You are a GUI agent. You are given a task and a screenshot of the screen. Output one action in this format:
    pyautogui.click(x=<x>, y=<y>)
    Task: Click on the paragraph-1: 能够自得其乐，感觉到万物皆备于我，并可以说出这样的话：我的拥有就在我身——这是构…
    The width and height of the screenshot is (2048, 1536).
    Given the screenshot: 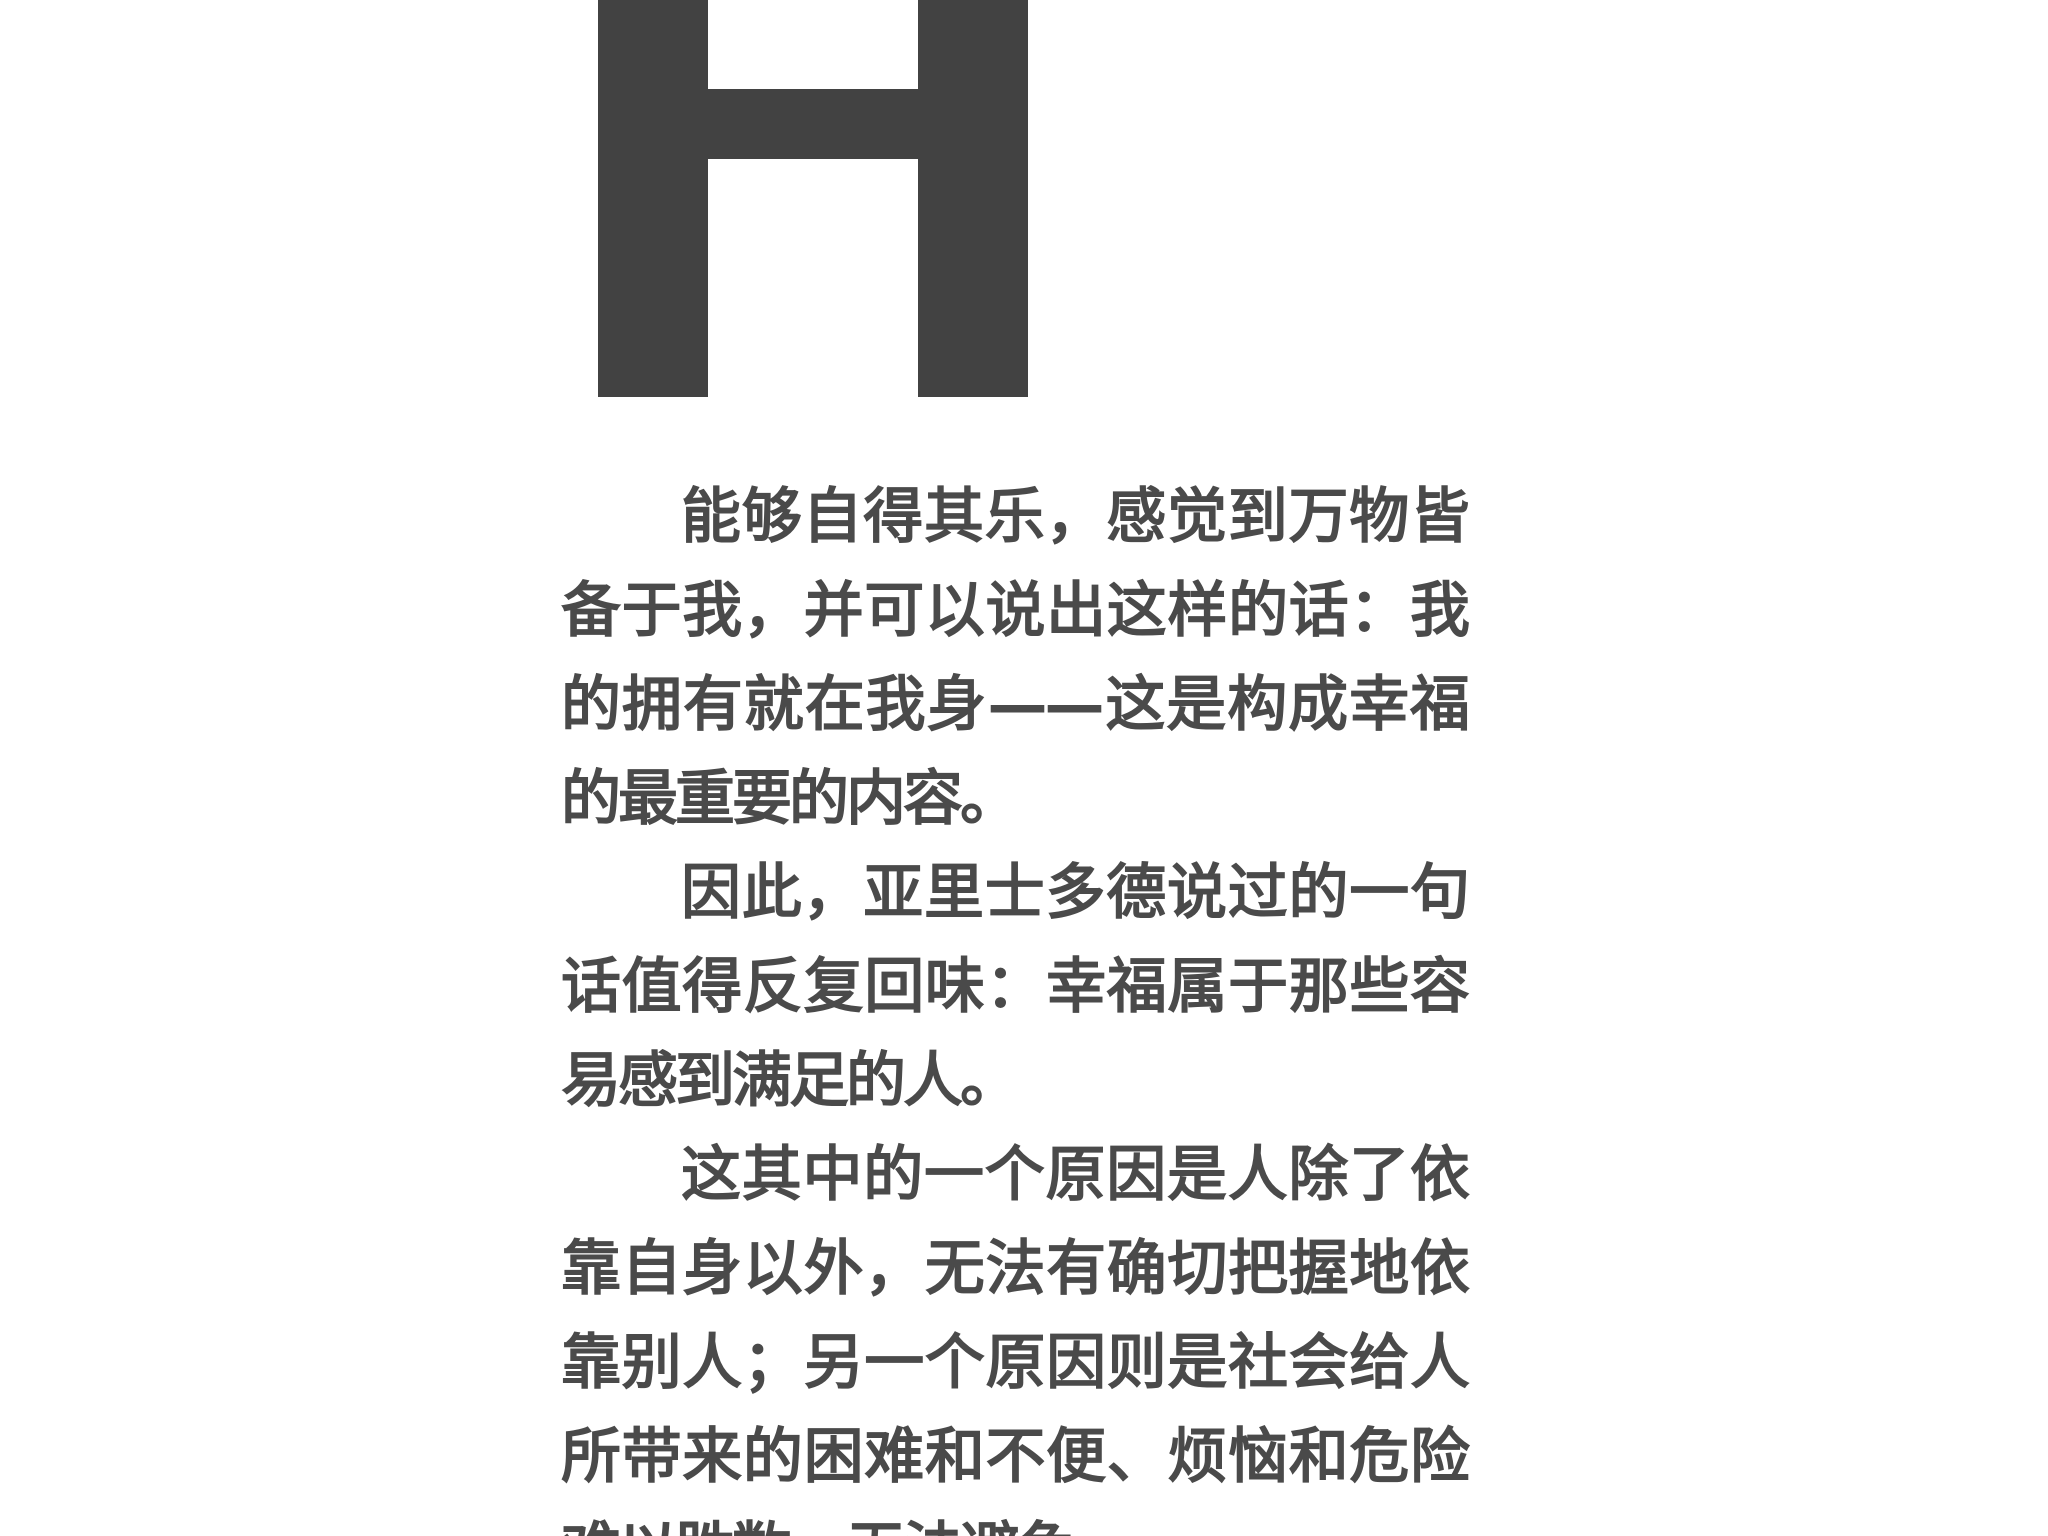 What is the action you would take?
    pyautogui.click(x=1015, y=658)
    